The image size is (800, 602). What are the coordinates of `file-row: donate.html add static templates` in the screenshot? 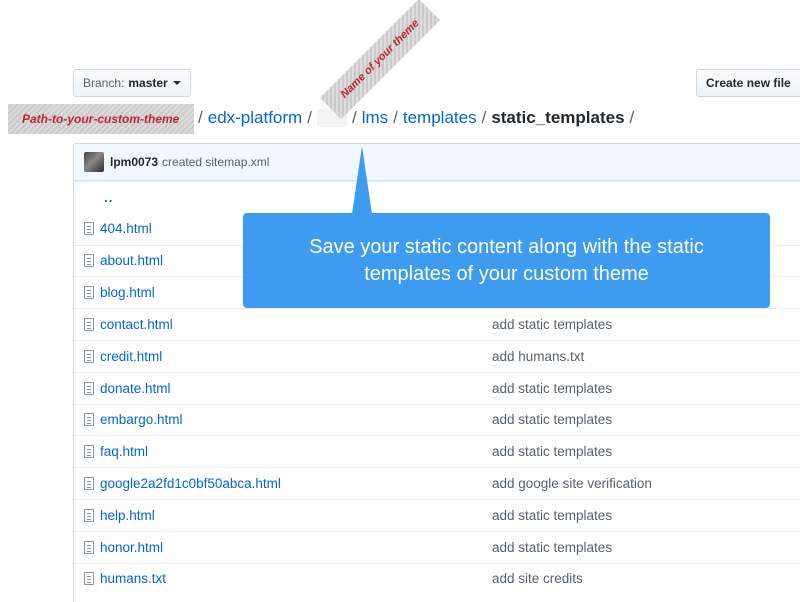 It's located at (437, 387).